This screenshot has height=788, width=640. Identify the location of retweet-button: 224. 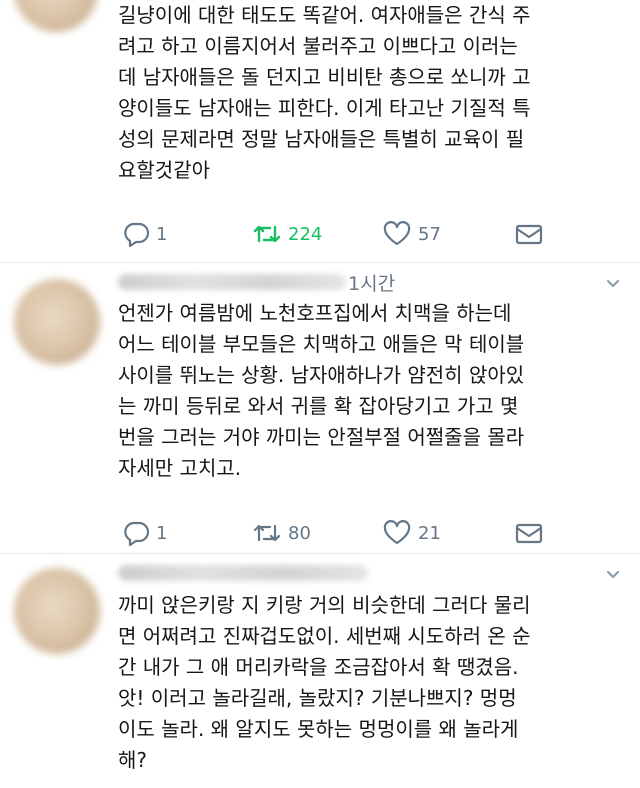
(287, 234).